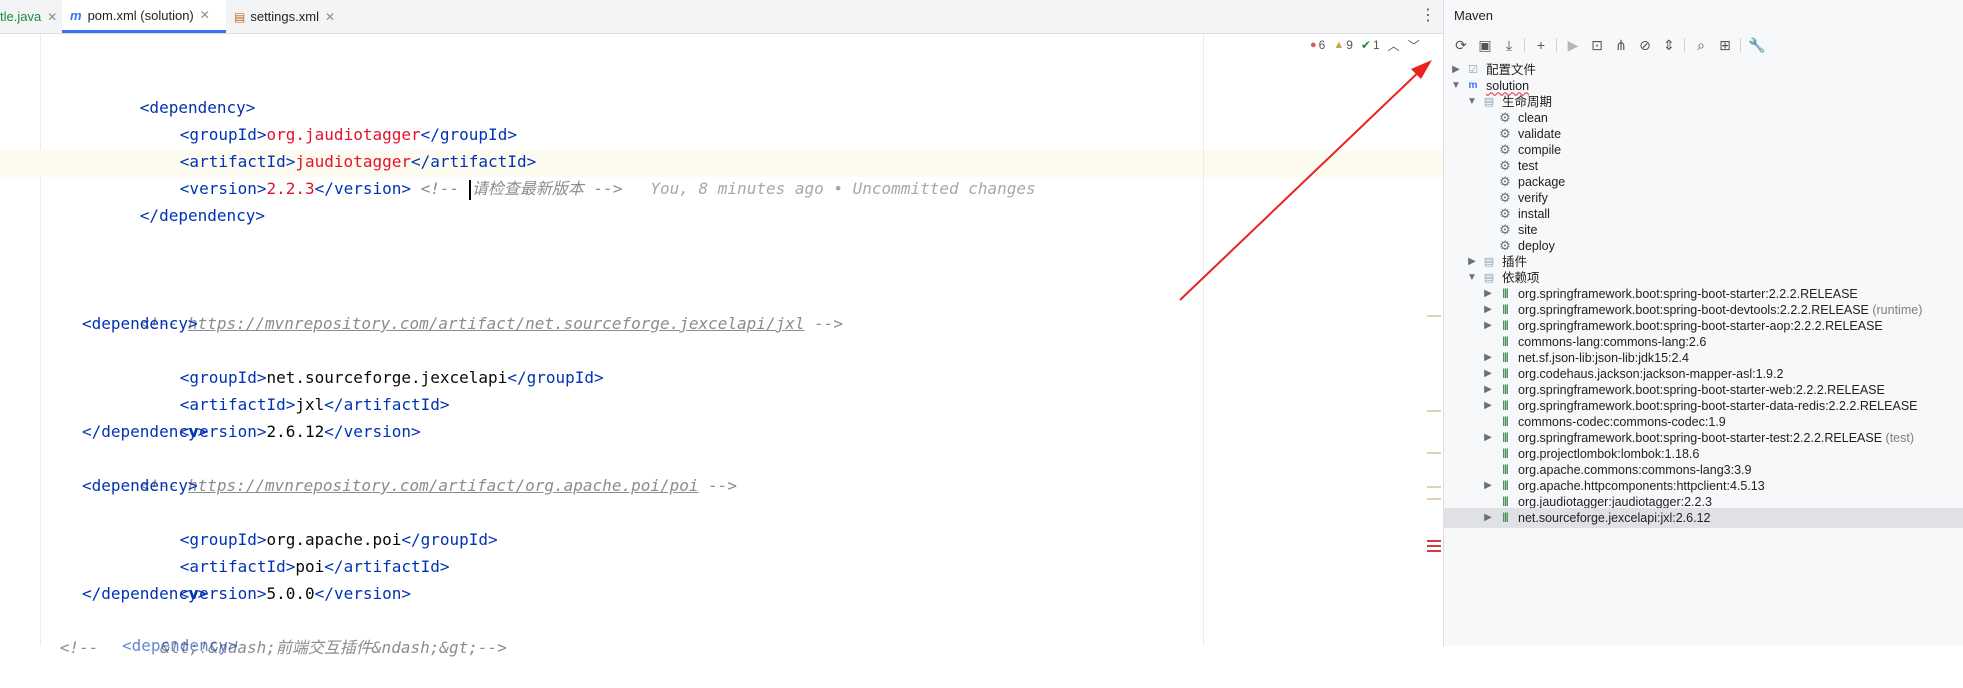 The width and height of the screenshot is (1963, 688). Describe the element at coordinates (1489, 262) in the screenshot. I see `plugins-folder-icon: ▤` at that location.